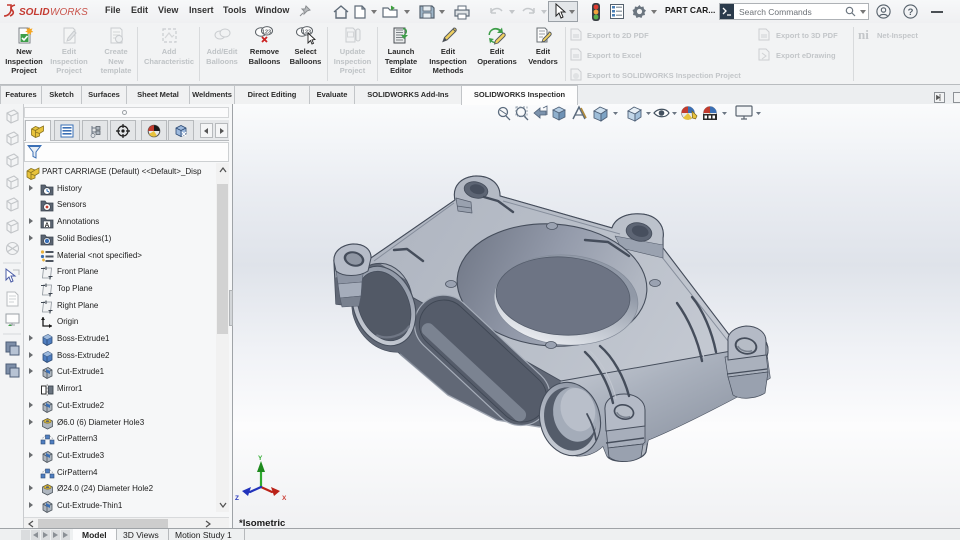 Image resolution: width=960 pixels, height=540 pixels. I want to click on svg-text: Z, so click(237, 498).